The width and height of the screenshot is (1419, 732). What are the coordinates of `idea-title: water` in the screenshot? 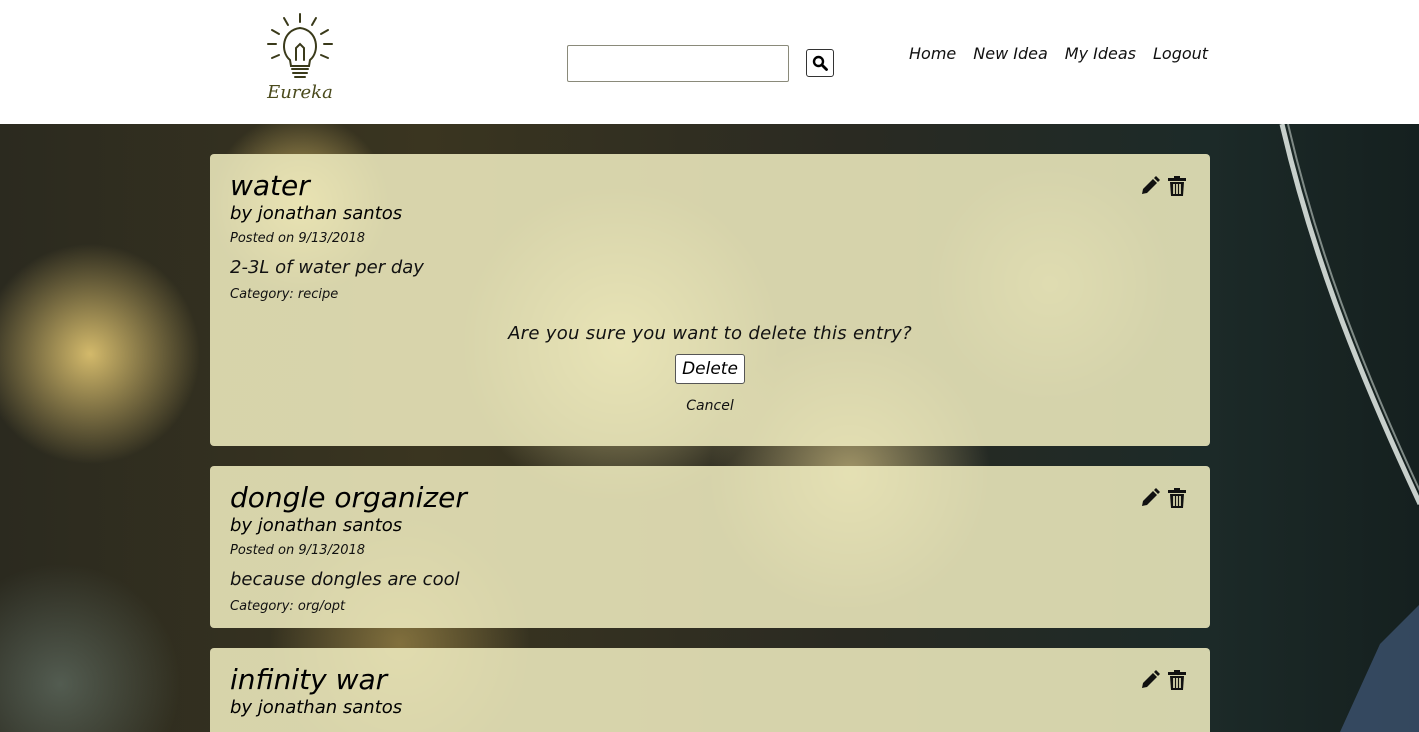 It's located at (710, 186).